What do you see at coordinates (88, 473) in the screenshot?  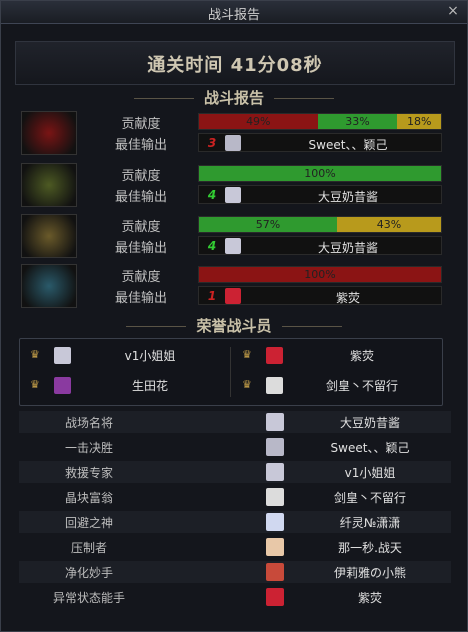 I see `award-title: 救援专家` at bounding box center [88, 473].